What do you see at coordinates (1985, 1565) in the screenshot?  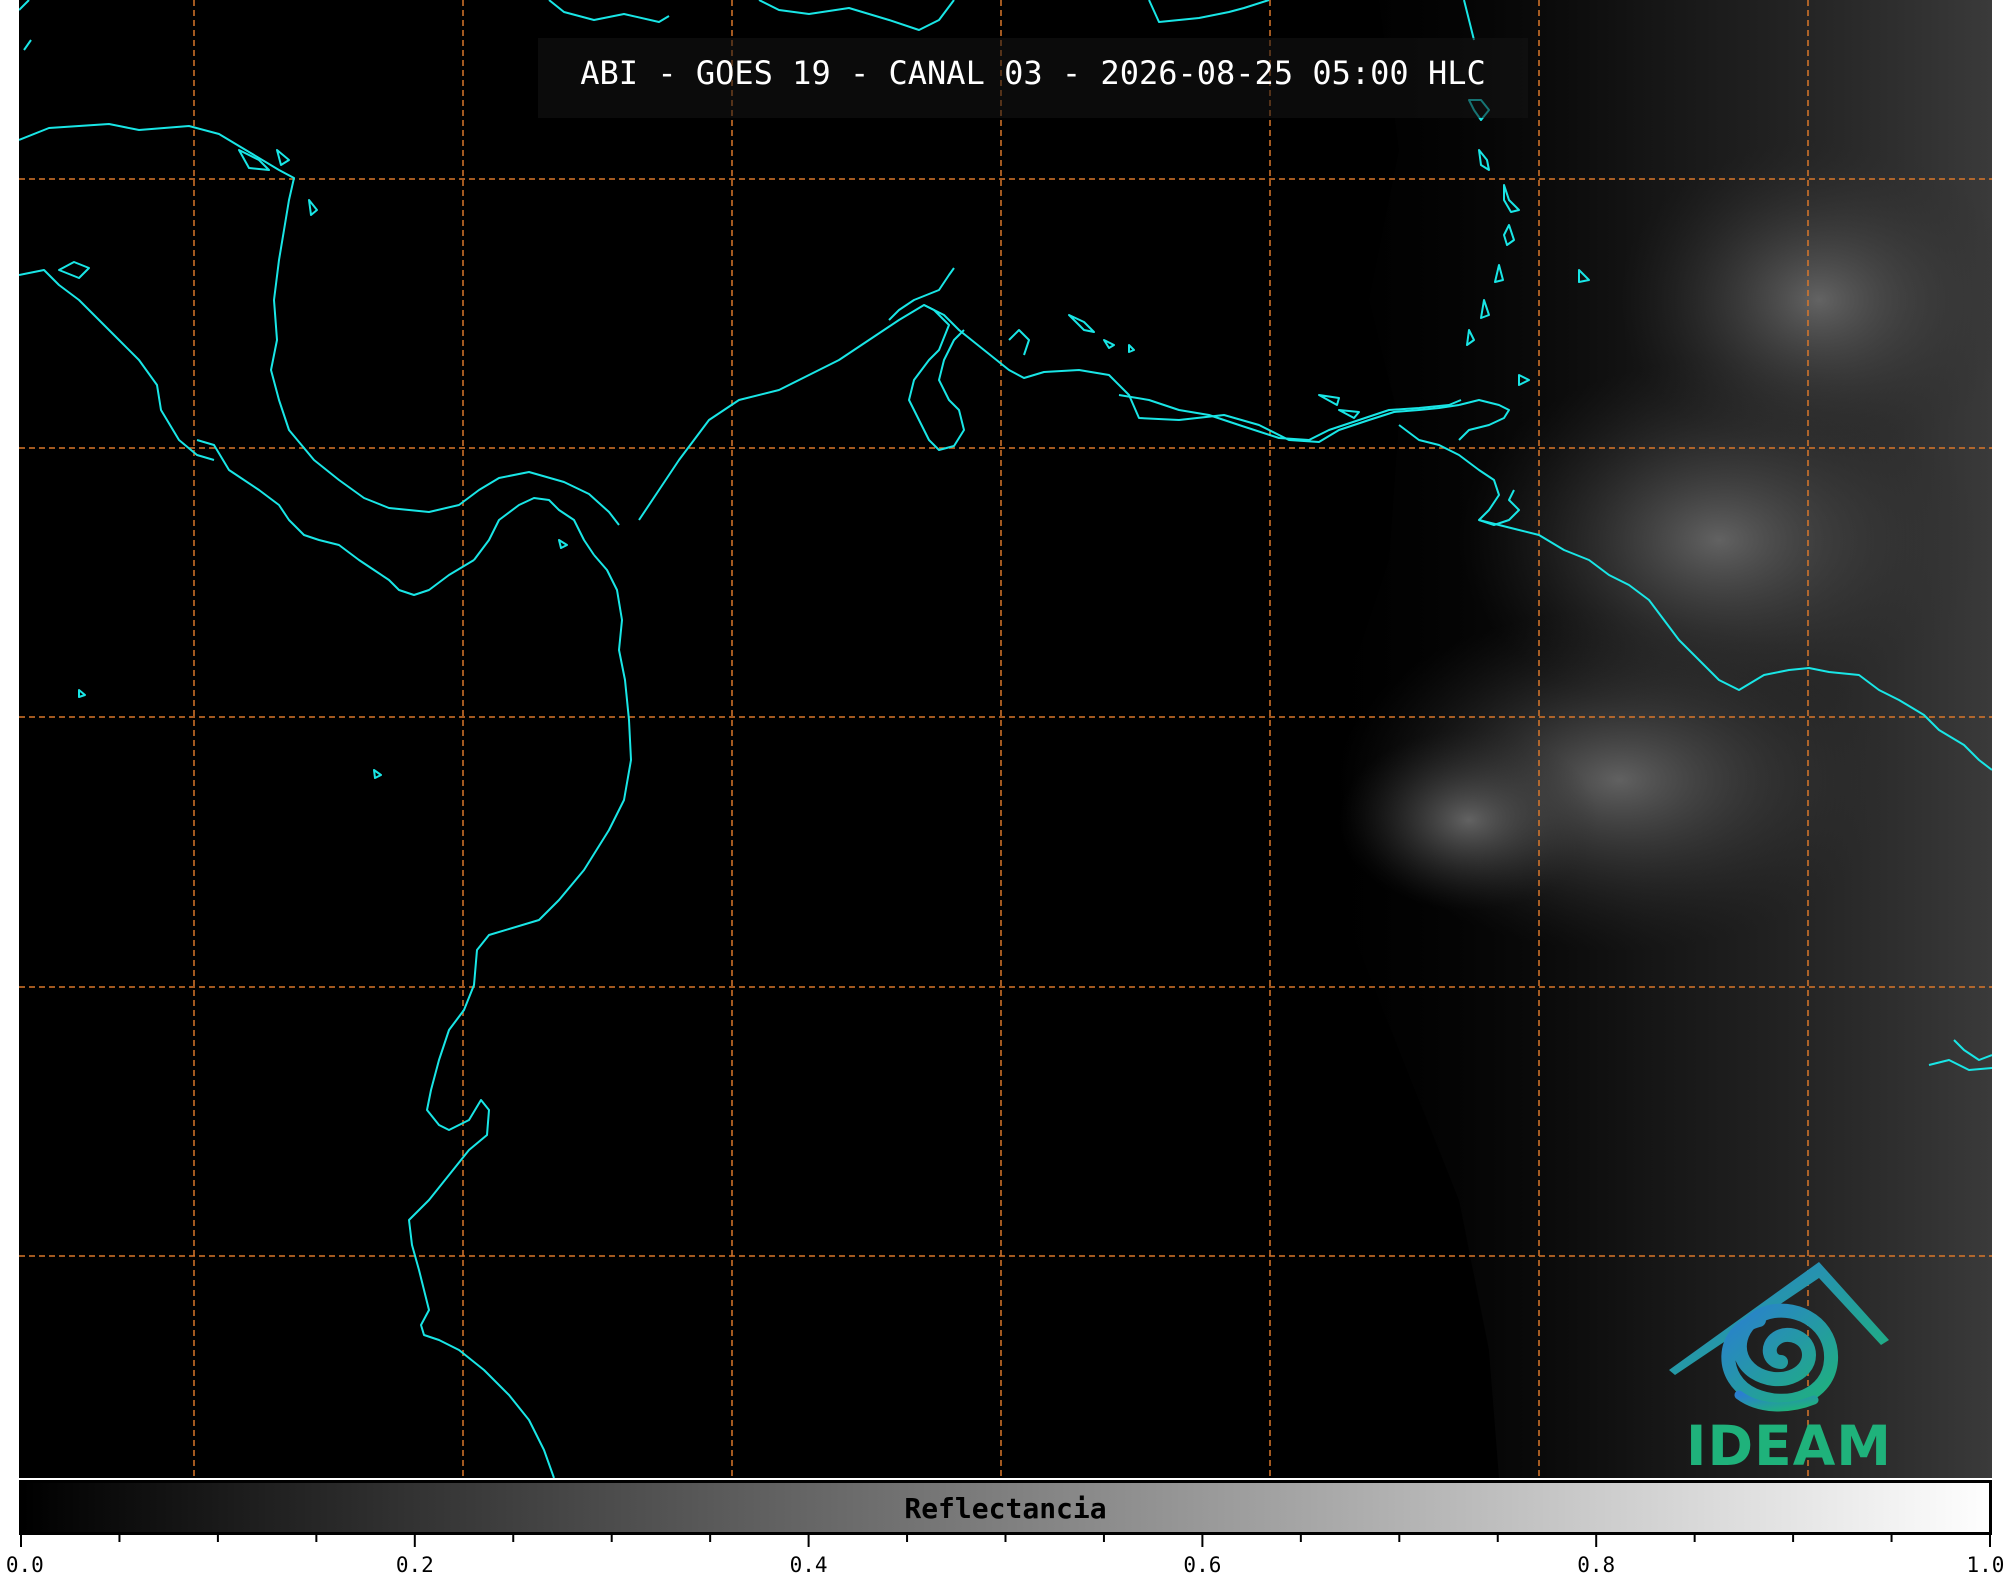 I see `tick-label: 1.0` at bounding box center [1985, 1565].